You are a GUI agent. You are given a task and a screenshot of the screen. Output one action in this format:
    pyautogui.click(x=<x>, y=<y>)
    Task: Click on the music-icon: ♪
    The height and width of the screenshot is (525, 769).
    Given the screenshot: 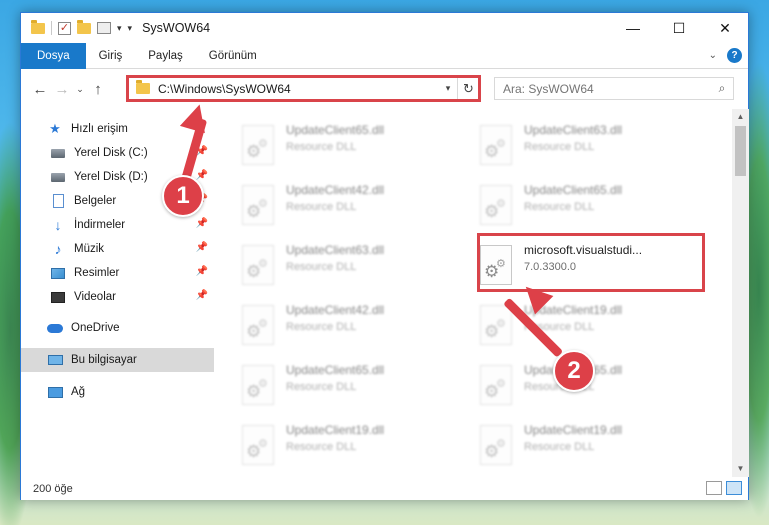 What is the action you would take?
    pyautogui.click(x=58, y=249)
    